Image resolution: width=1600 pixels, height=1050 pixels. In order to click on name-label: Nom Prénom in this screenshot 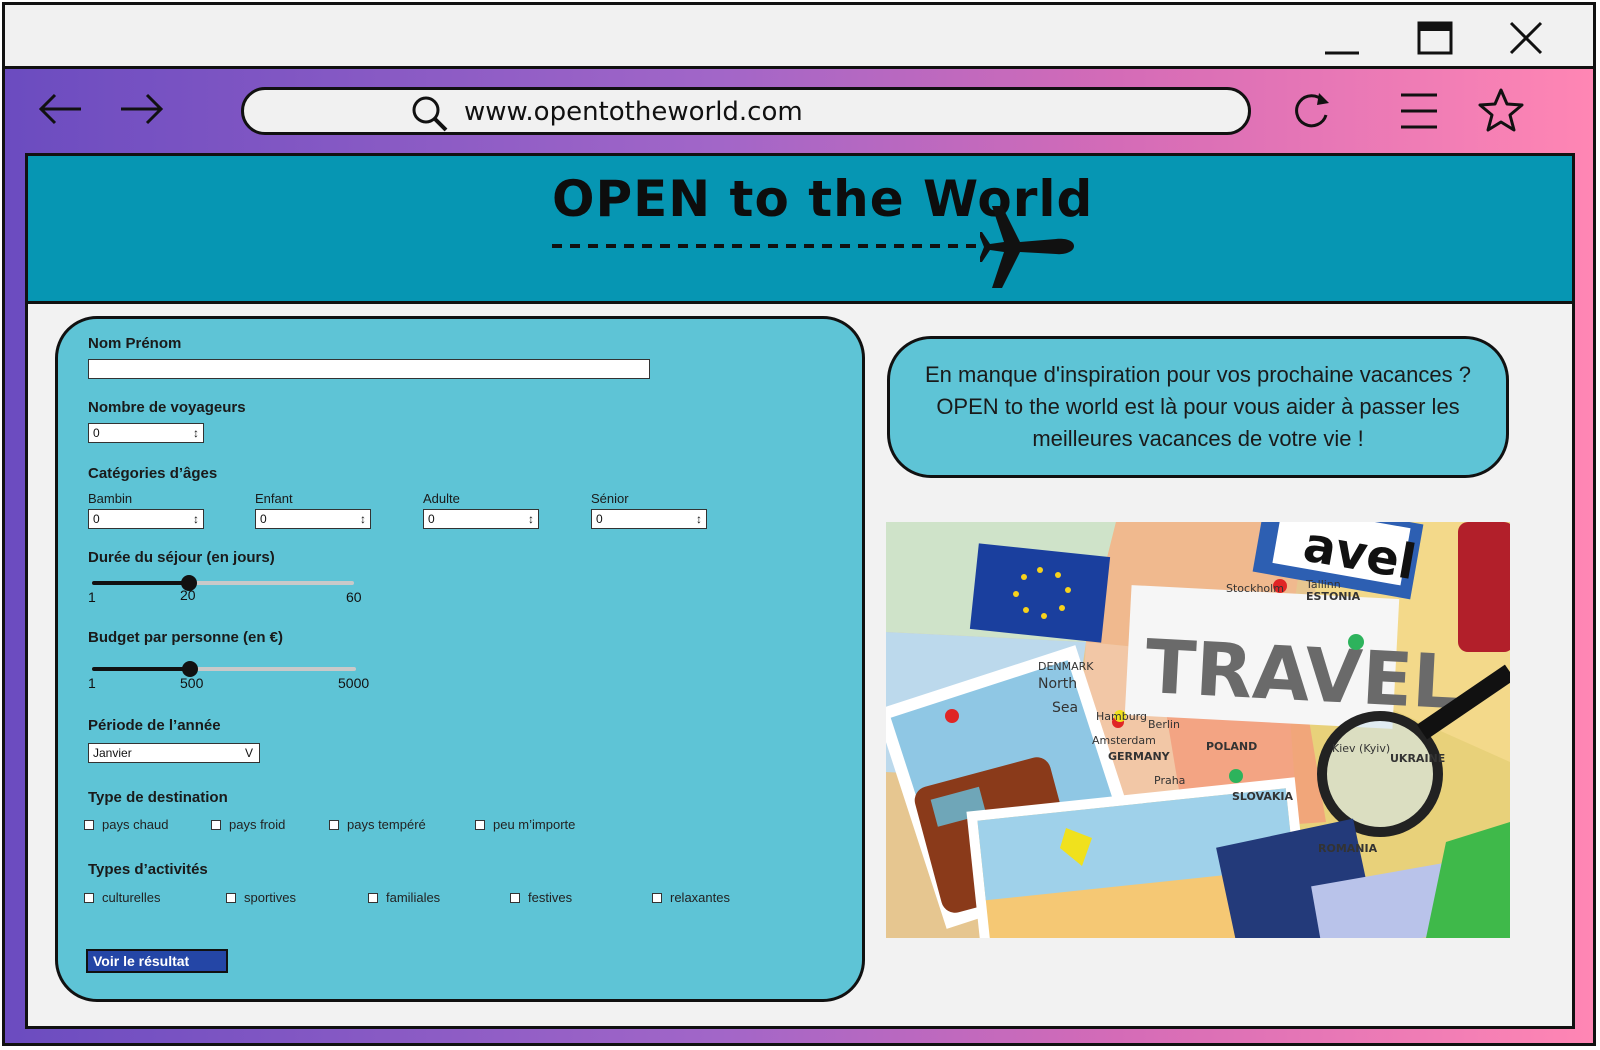, I will do `click(135, 343)`.